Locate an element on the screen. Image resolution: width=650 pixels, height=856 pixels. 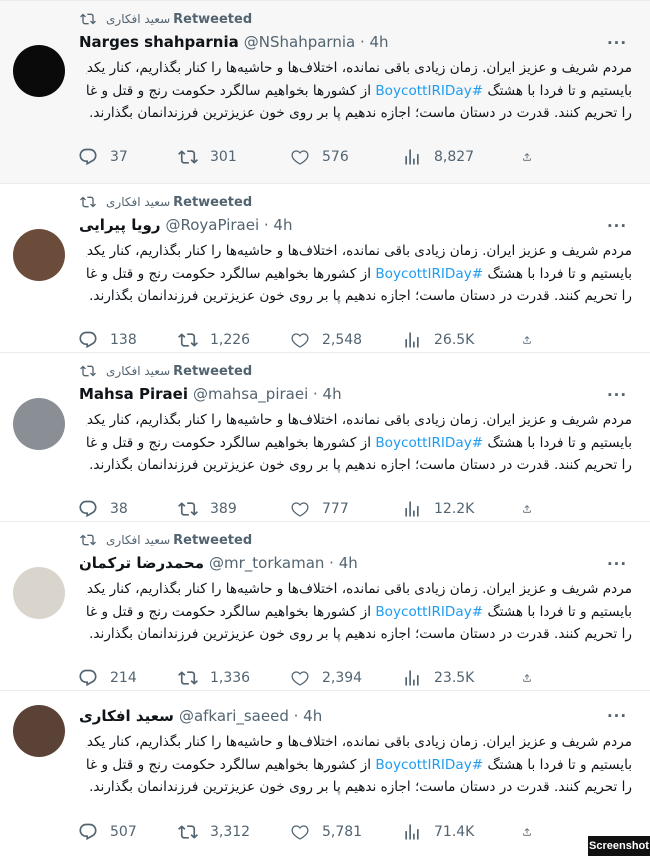
views-count: 71.4K is located at coordinates (454, 832).